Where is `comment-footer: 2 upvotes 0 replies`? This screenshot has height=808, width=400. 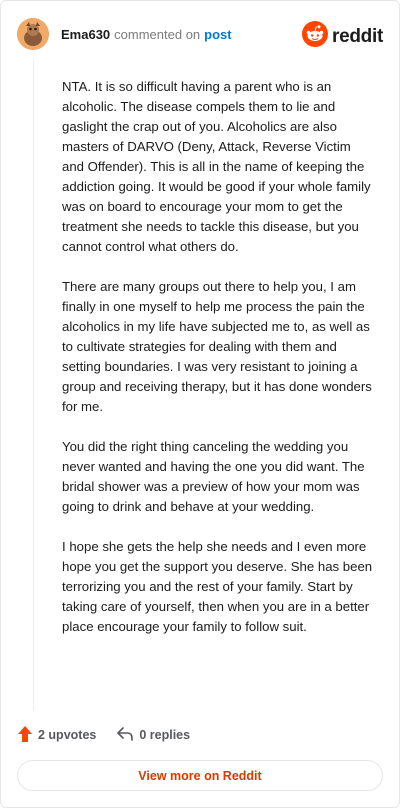 comment-footer: 2 upvotes 0 replies is located at coordinates (113, 735).